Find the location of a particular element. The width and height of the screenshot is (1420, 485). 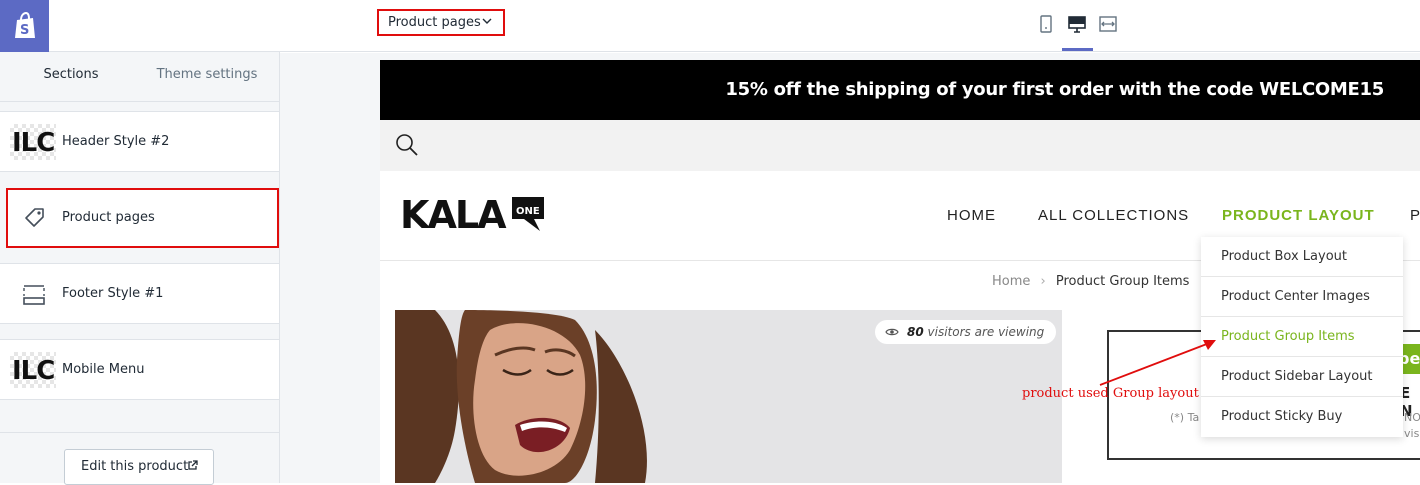

edit-product-button: Edit this product is located at coordinates (139, 467).